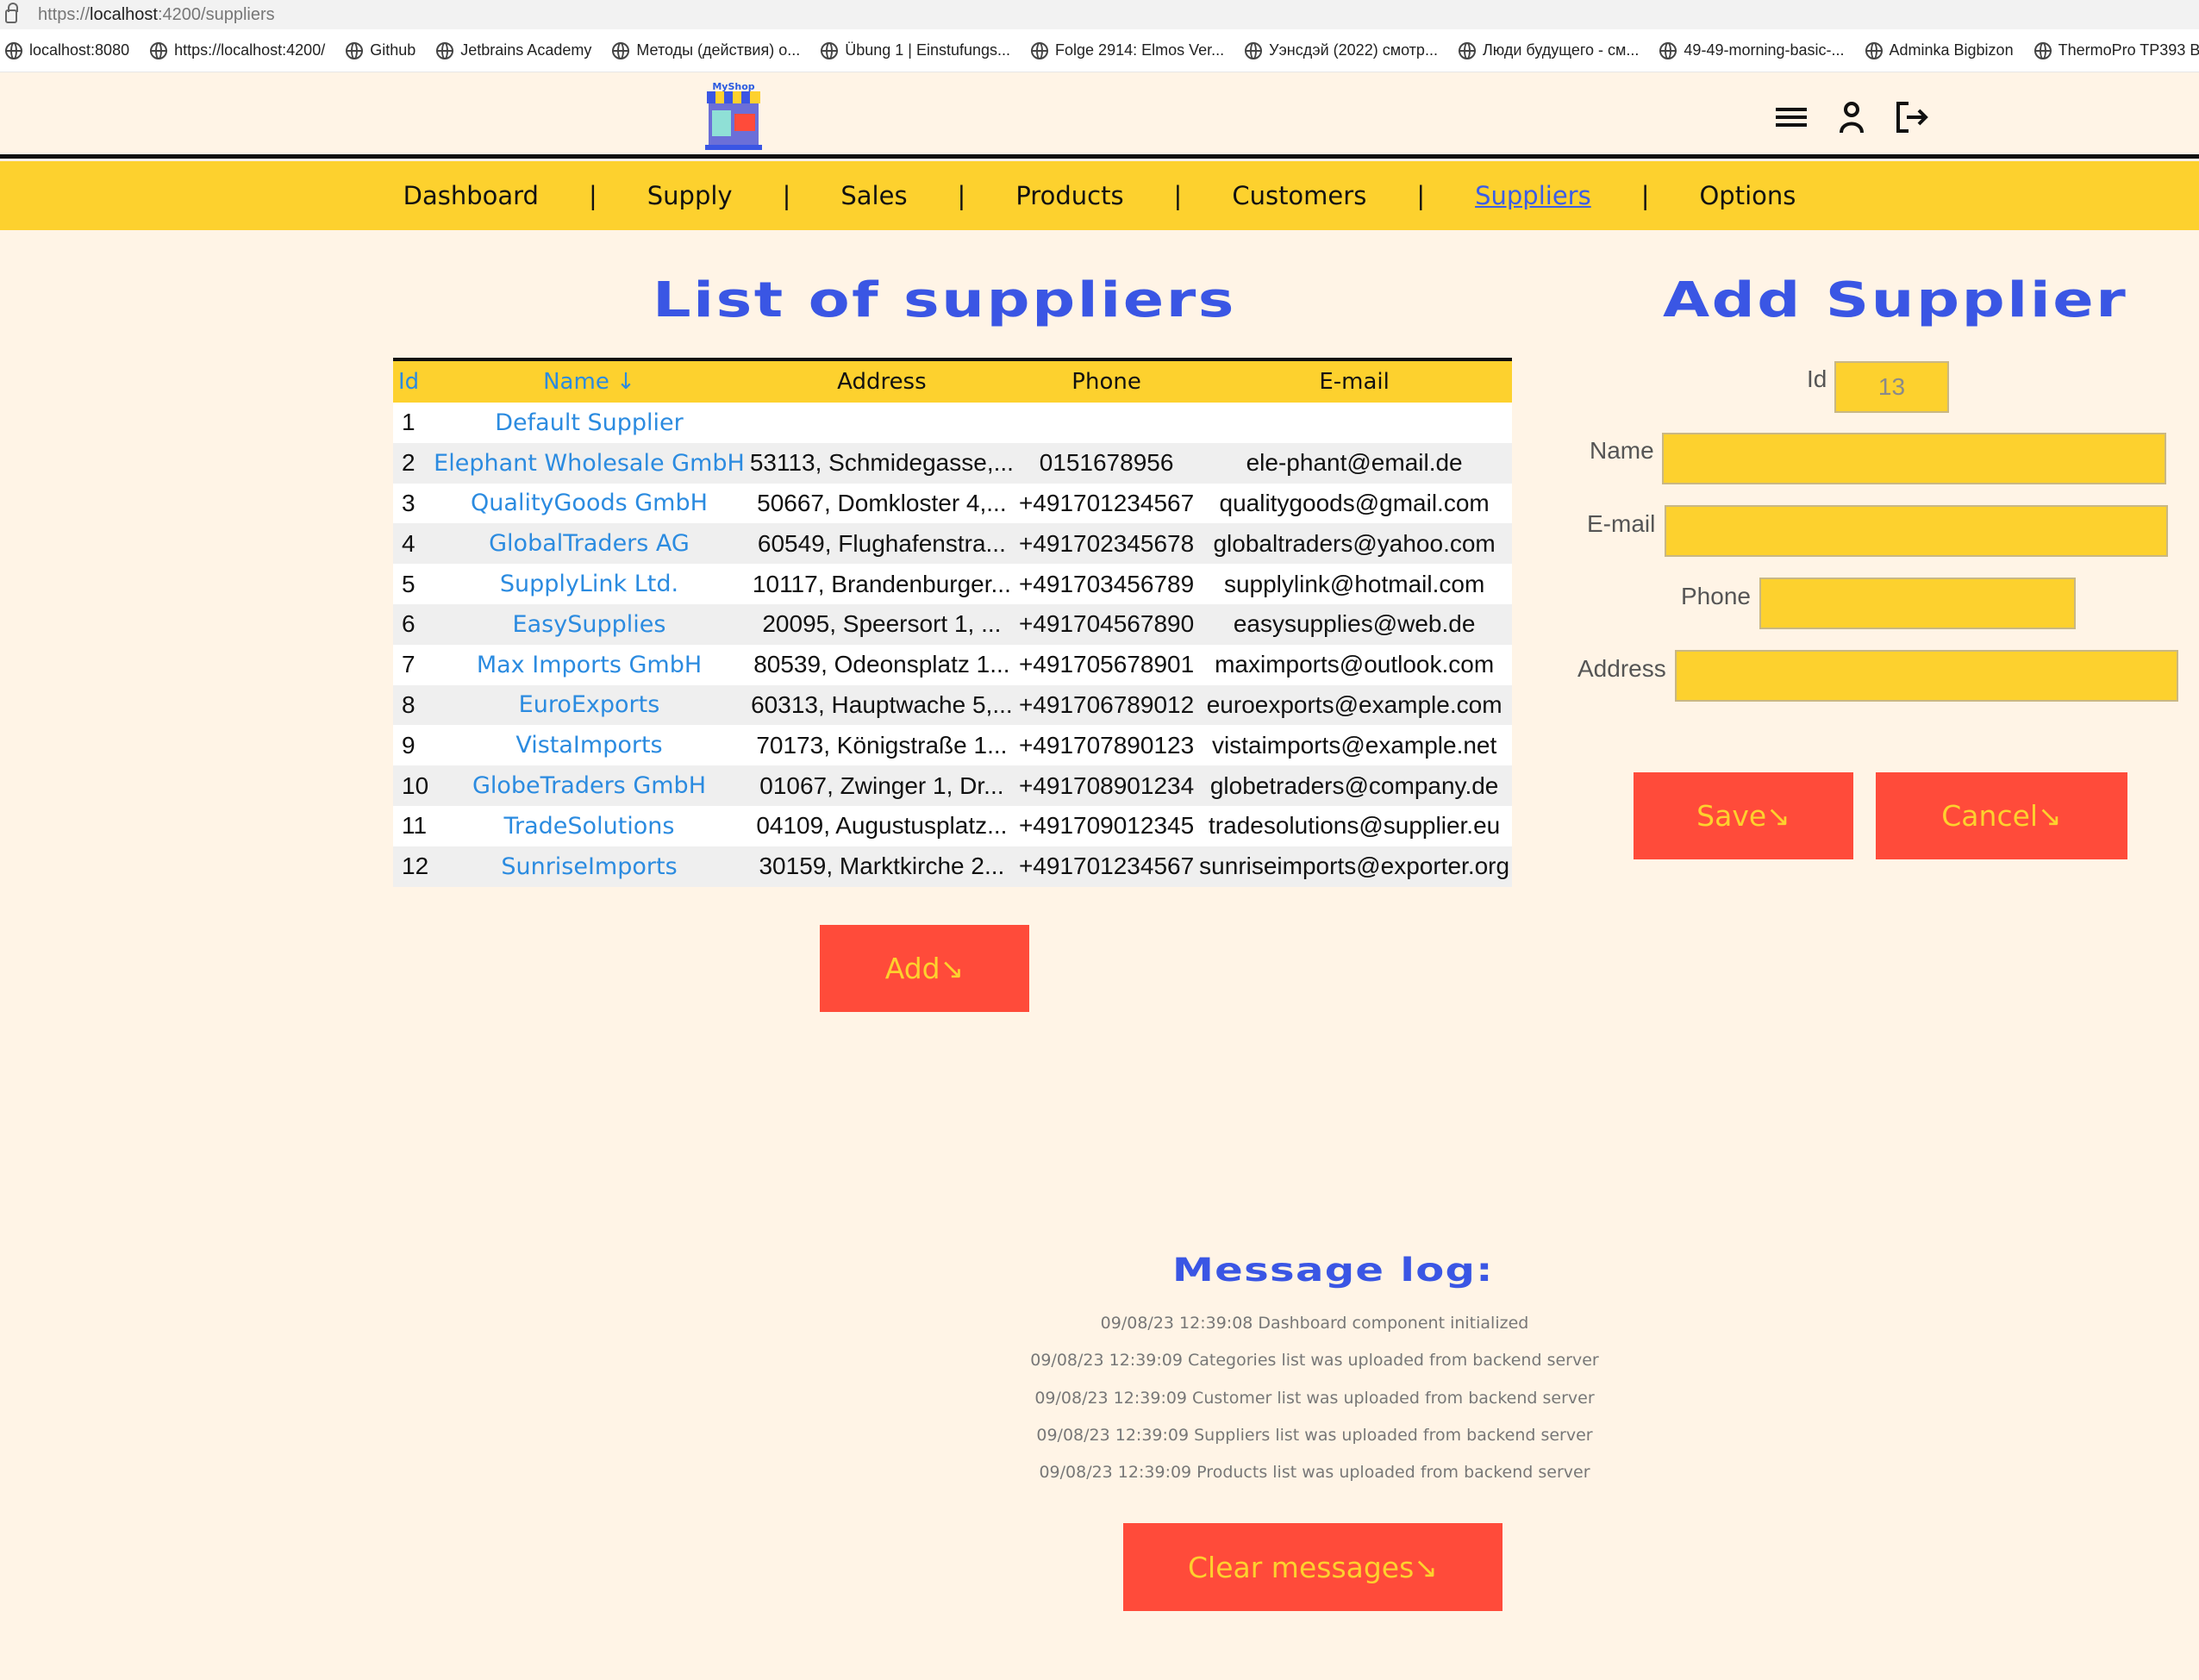 The width and height of the screenshot is (2199, 1680). I want to click on id-field, so click(1891, 387).